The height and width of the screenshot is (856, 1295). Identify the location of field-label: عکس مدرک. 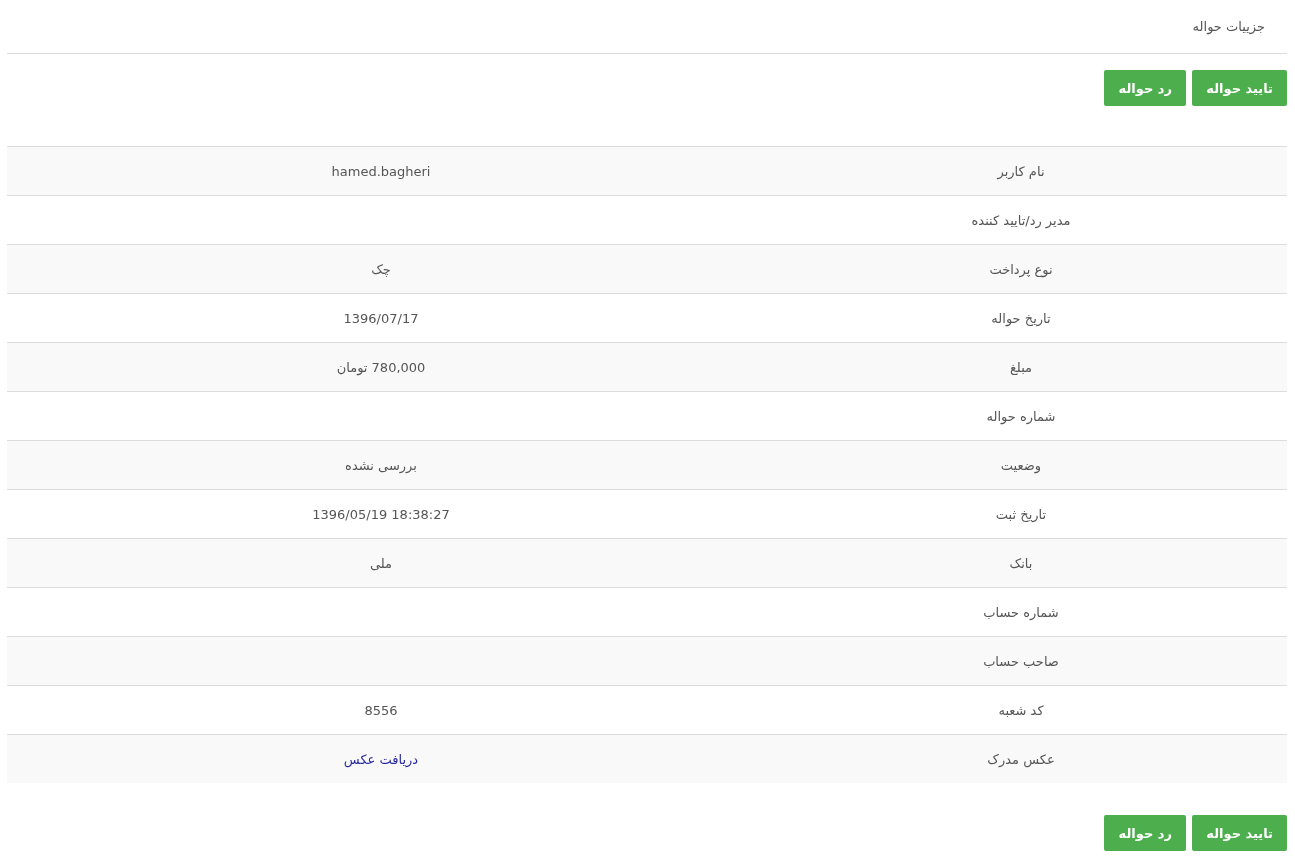
(1021, 759).